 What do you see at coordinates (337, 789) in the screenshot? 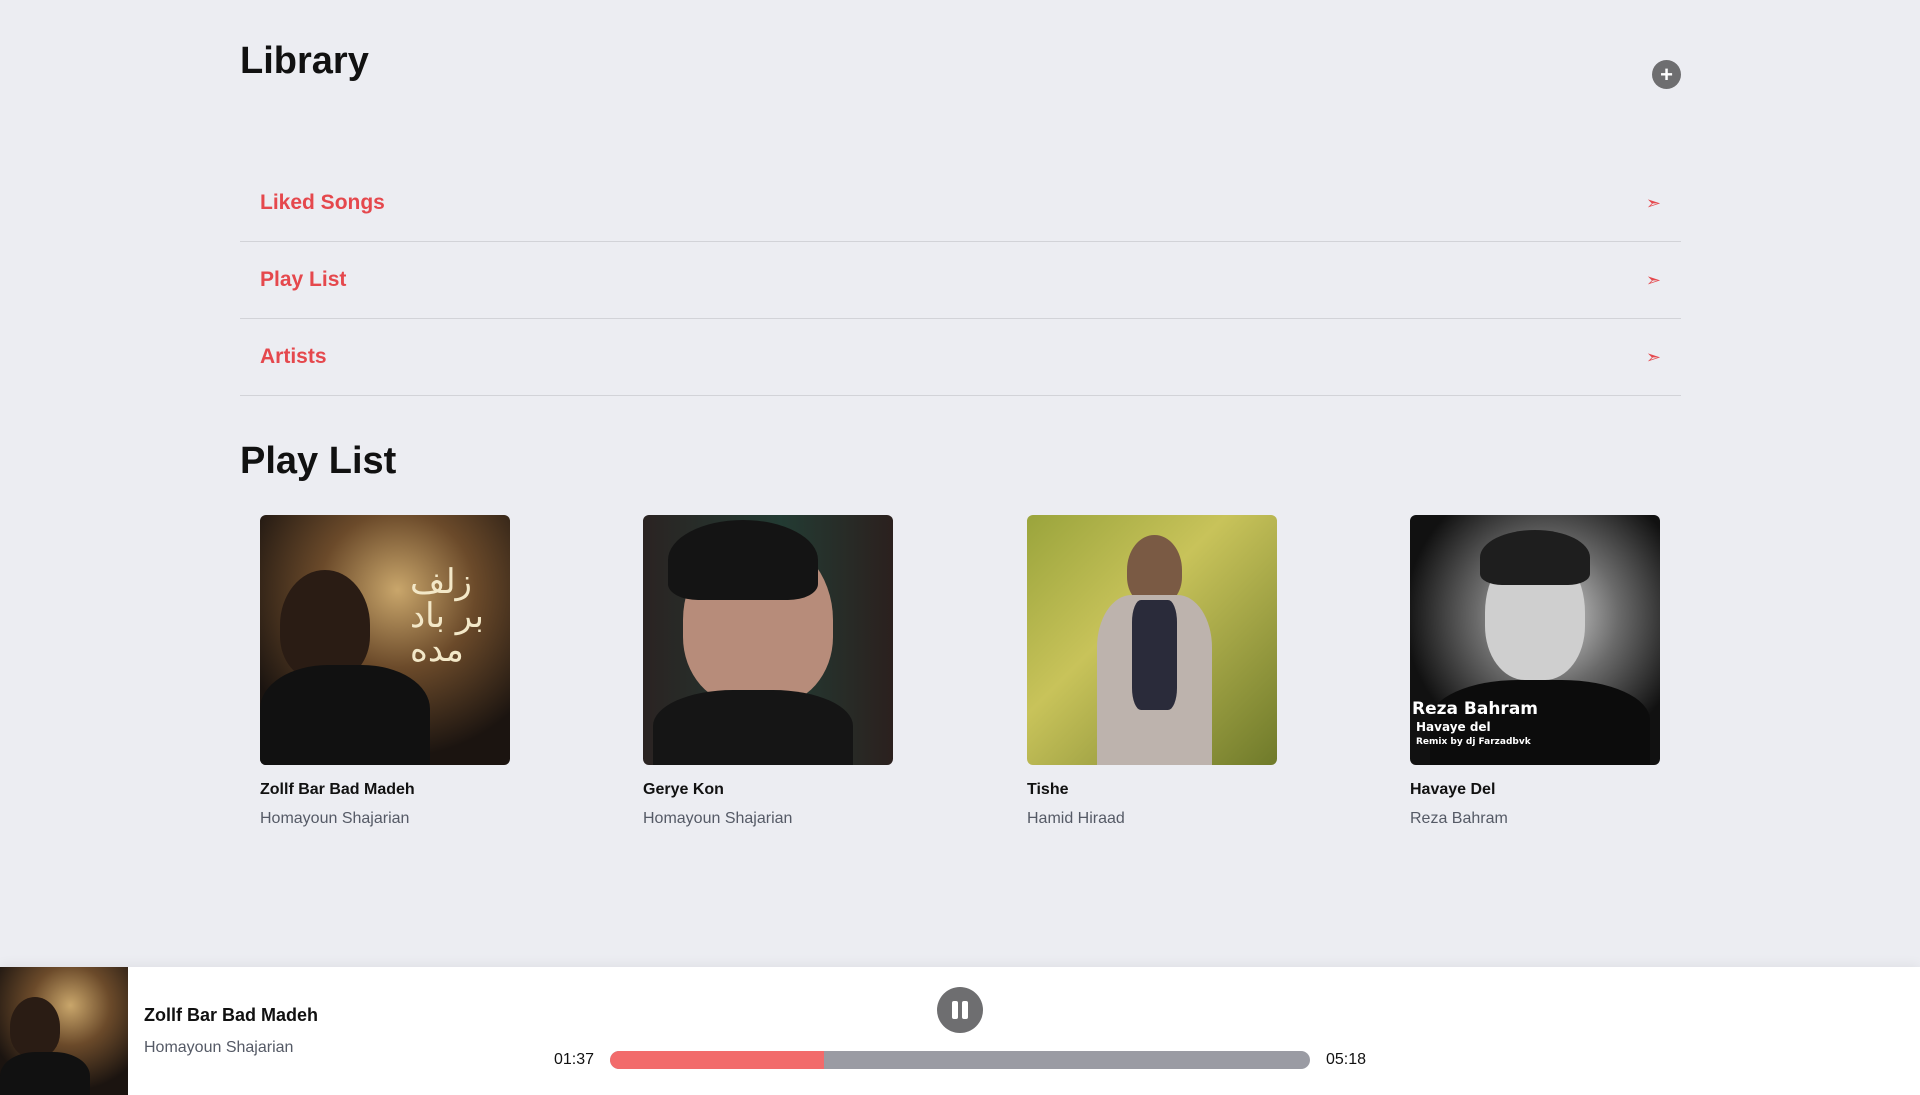
I see `song-title: Zollf Bar Bad Madeh` at bounding box center [337, 789].